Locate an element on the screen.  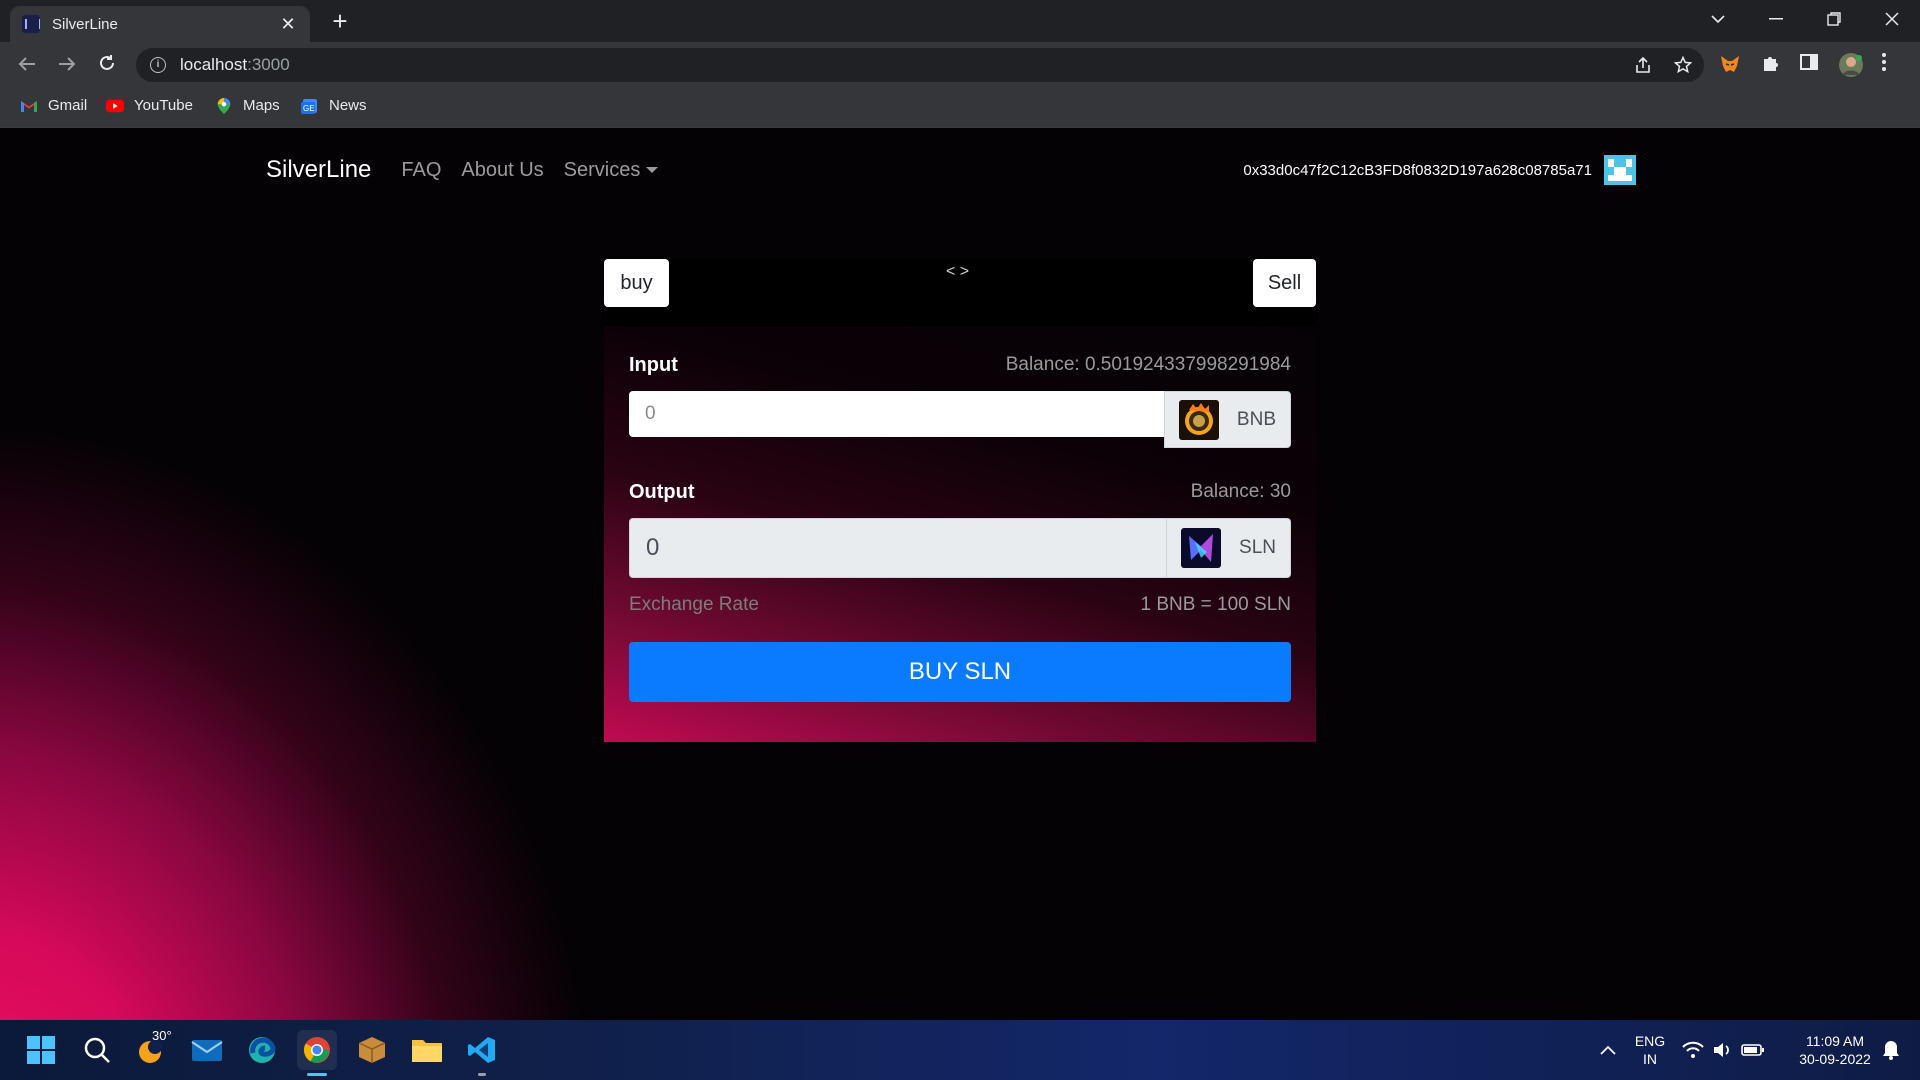
weather-temperature: 30° is located at coordinates (162, 1035).